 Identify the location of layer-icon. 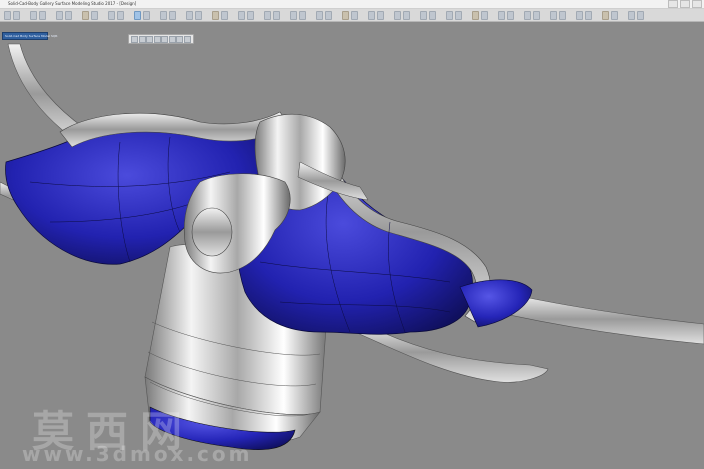
(501, 15).